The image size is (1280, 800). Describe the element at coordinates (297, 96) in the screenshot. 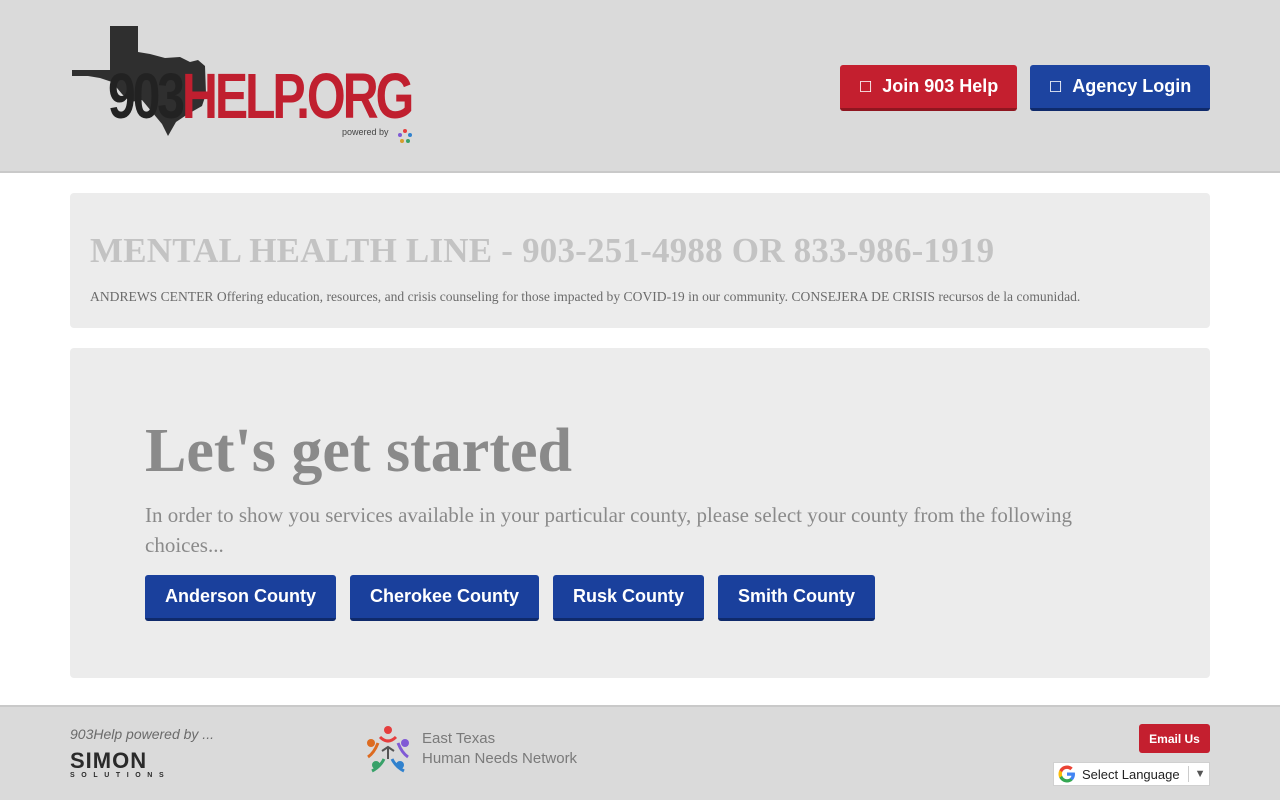

I see `logo-help-org: HELP.ORG` at that location.